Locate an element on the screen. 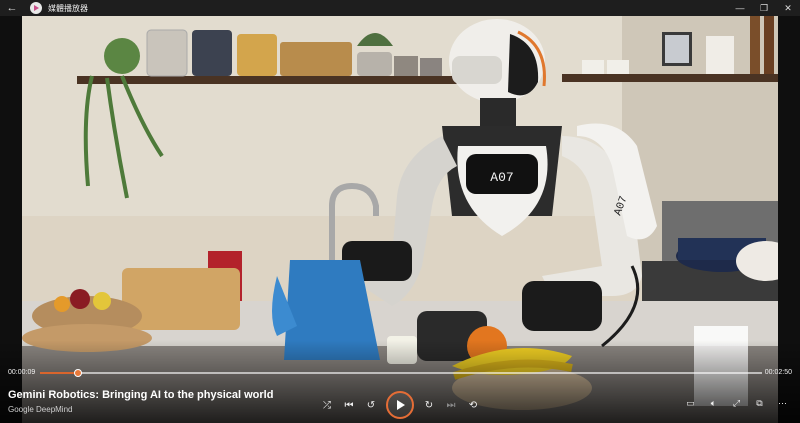 Image resolution: width=800 pixels, height=423 pixels. play-button is located at coordinates (400, 405).